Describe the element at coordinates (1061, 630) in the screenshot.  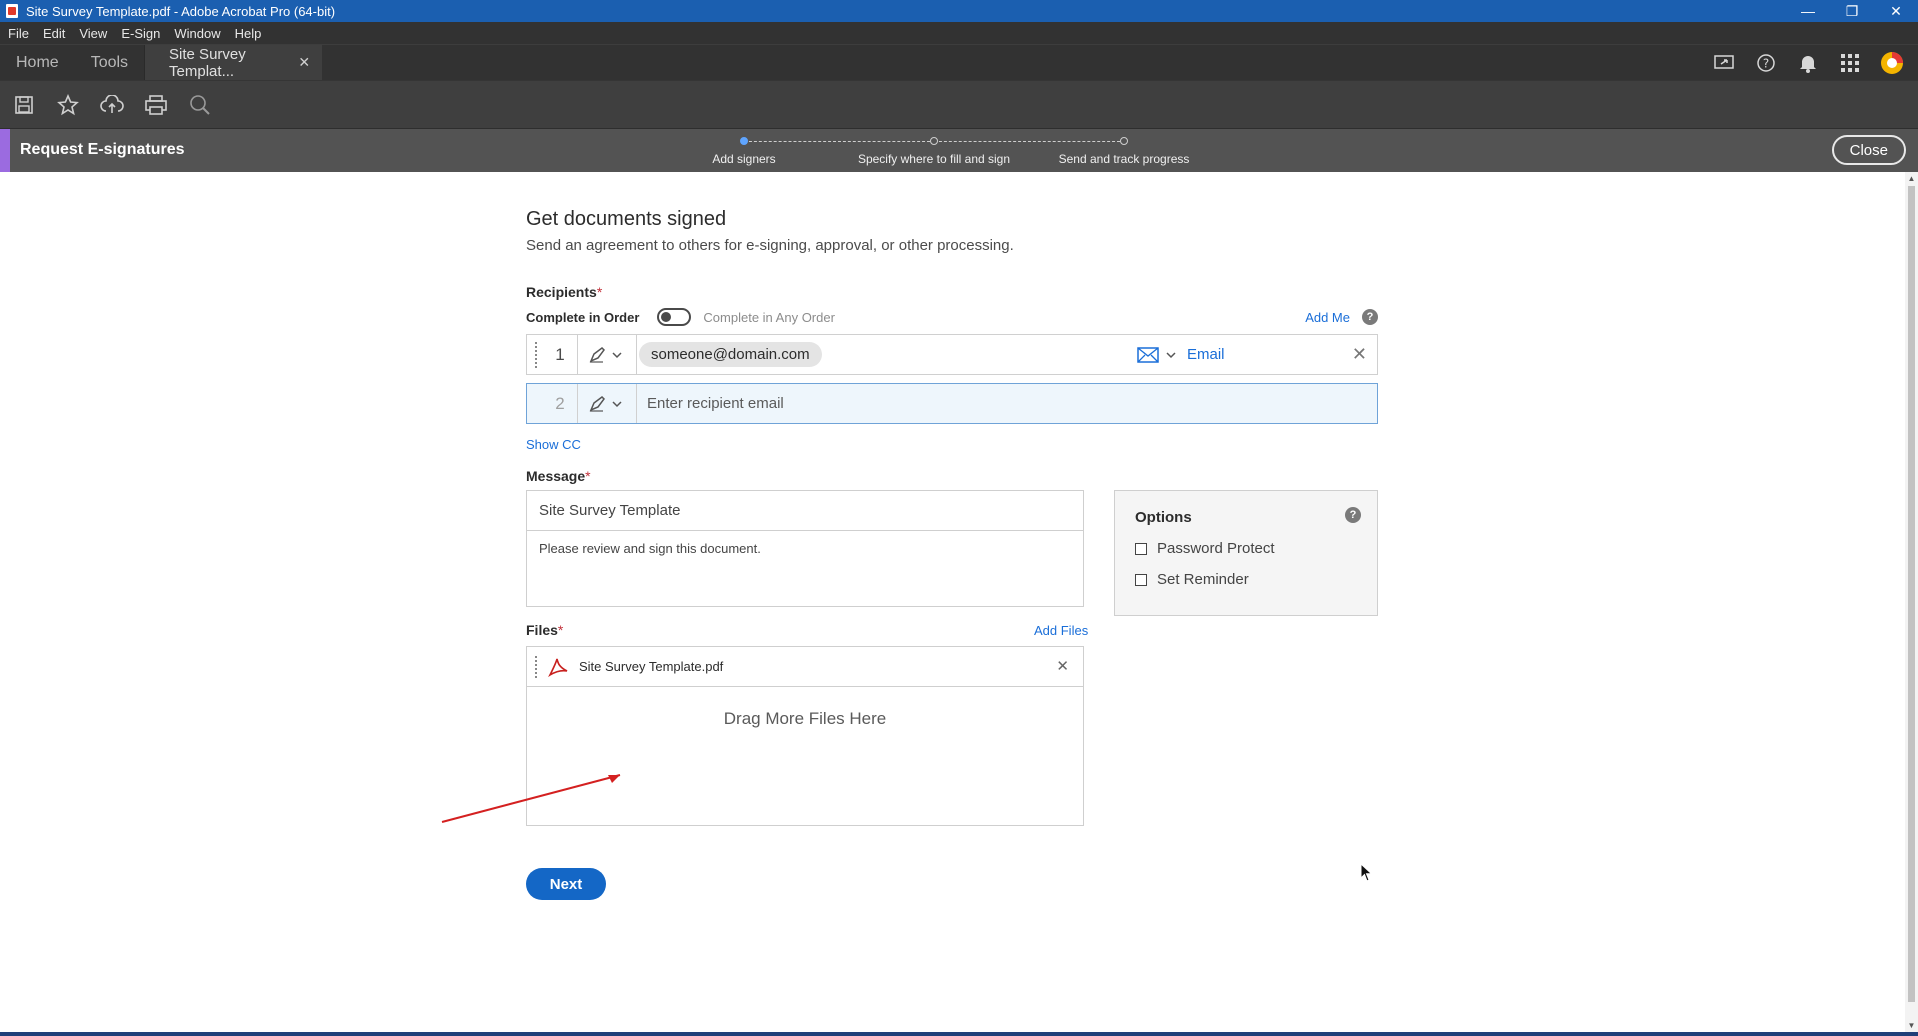
I see `add-files-link: Add Files` at that location.